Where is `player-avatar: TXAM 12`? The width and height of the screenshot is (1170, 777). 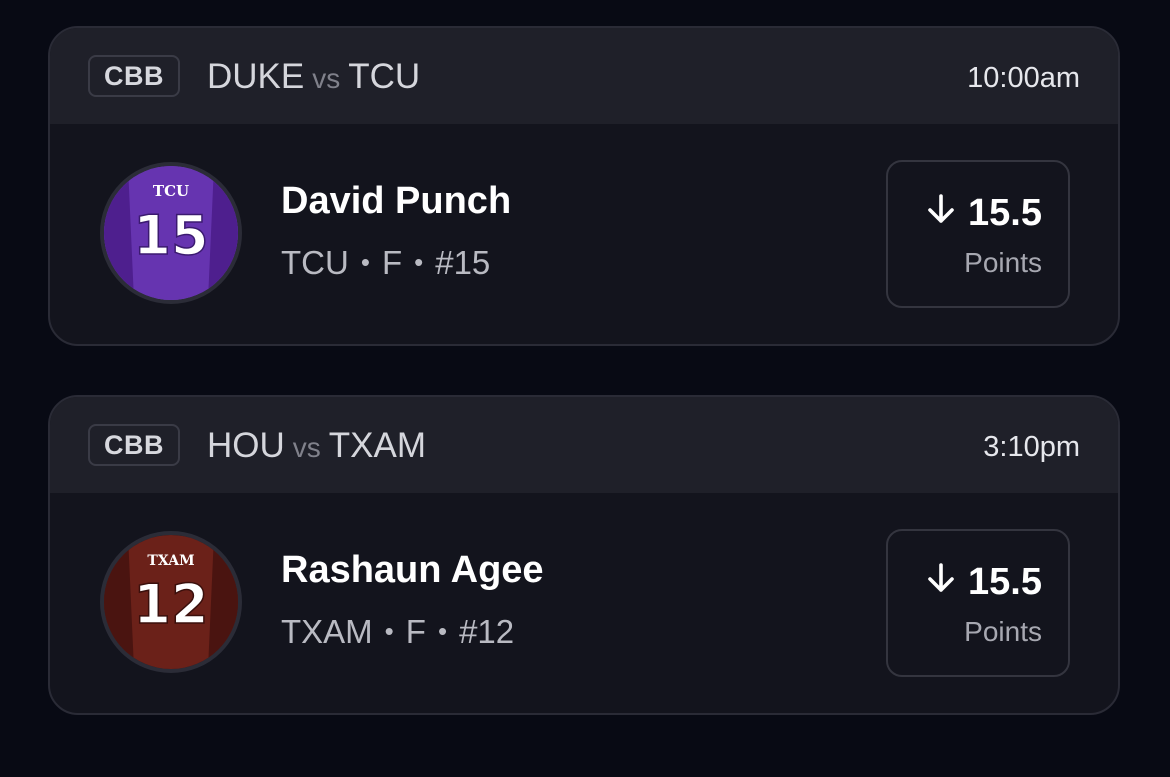
player-avatar: TXAM 12 is located at coordinates (171, 602).